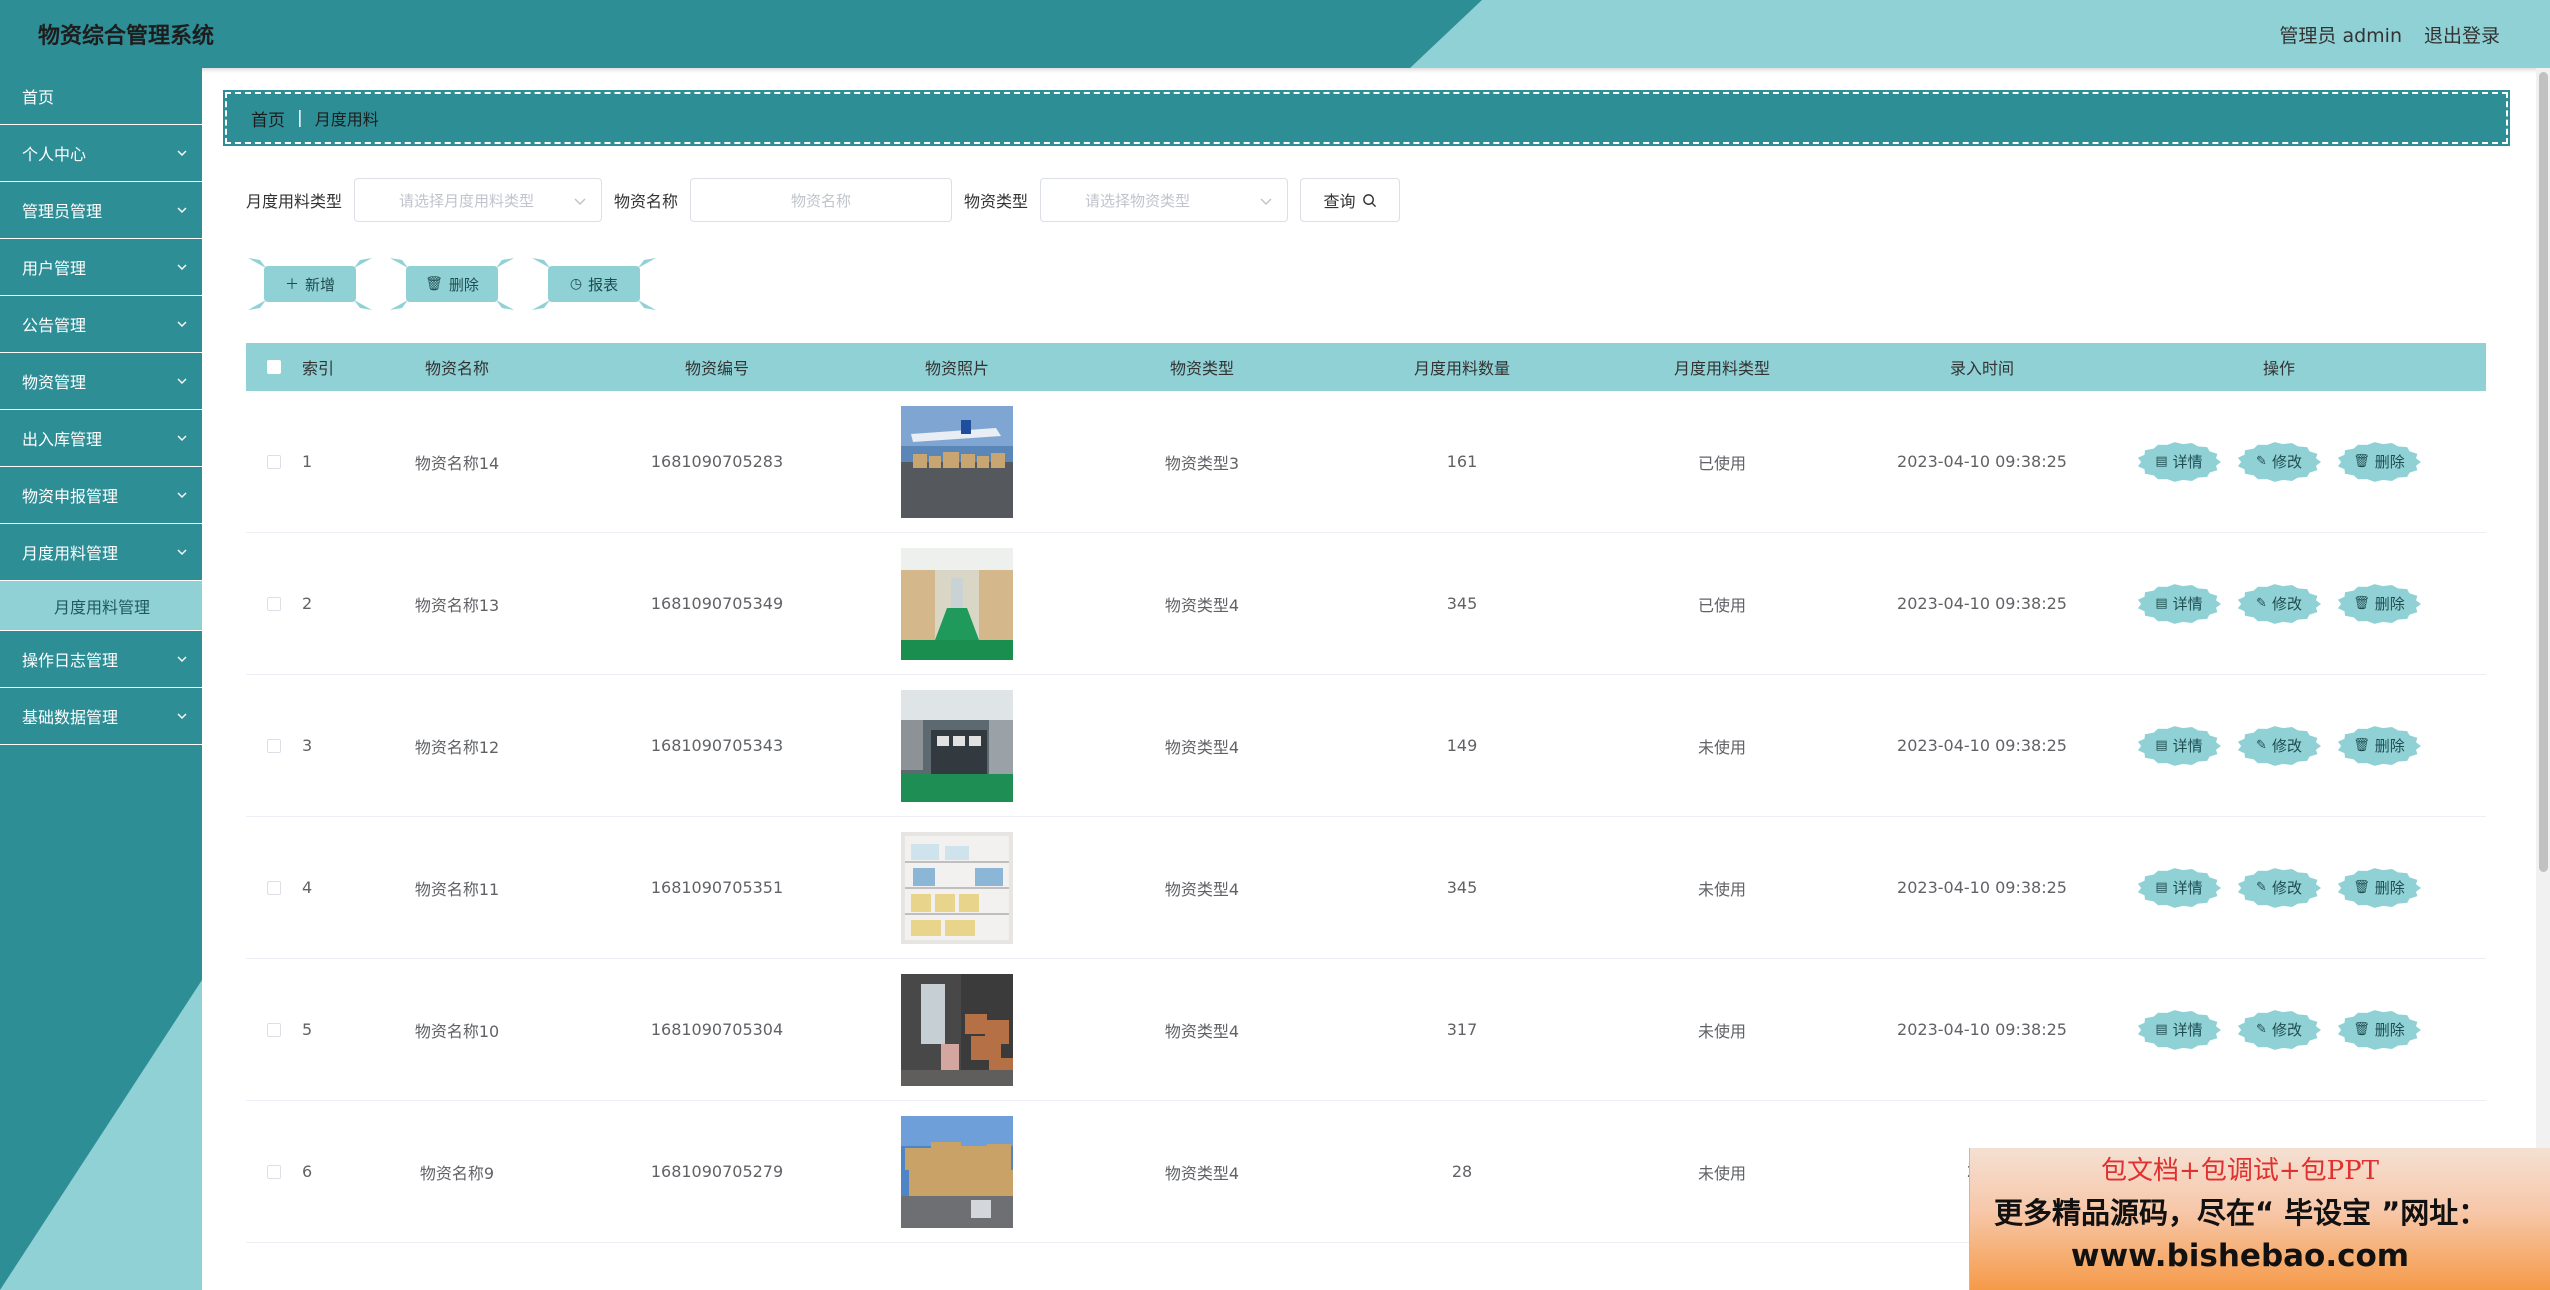  Describe the element at coordinates (478, 200) in the screenshot. I see `monthly-type-select: 请选择月度用料类型` at that location.